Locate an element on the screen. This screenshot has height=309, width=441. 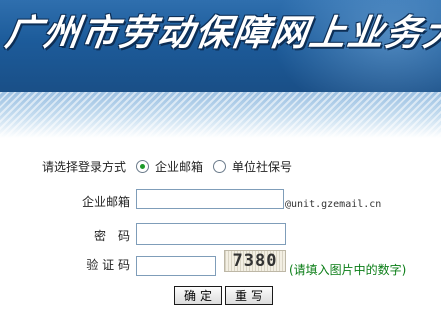
banner-stripe-decoration is located at coordinates (220, 115).